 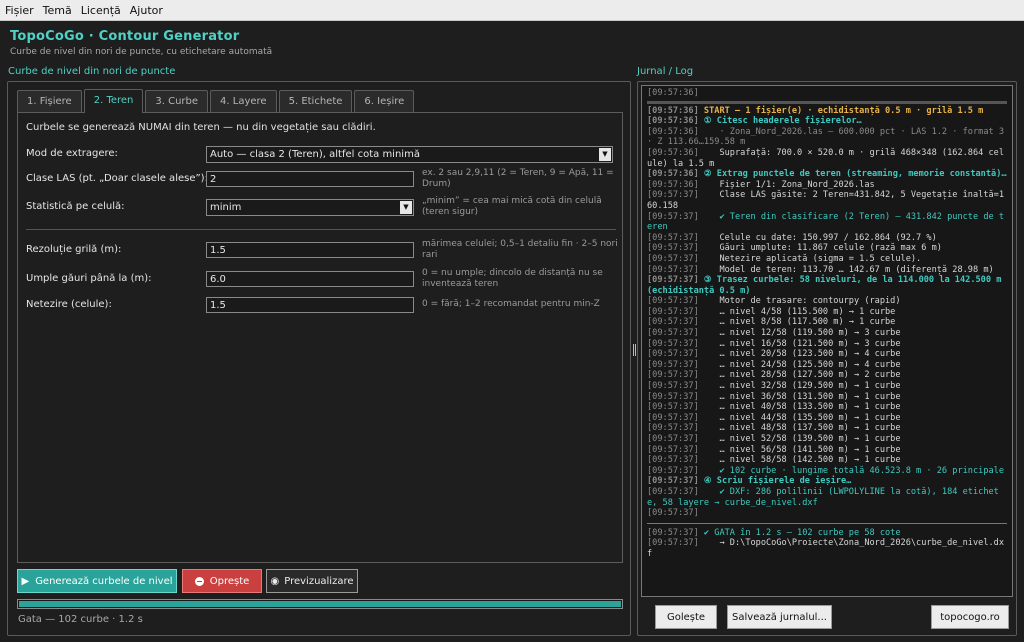 What do you see at coordinates (49, 101) in the screenshot?
I see `tab-files: 1. Fișiere` at bounding box center [49, 101].